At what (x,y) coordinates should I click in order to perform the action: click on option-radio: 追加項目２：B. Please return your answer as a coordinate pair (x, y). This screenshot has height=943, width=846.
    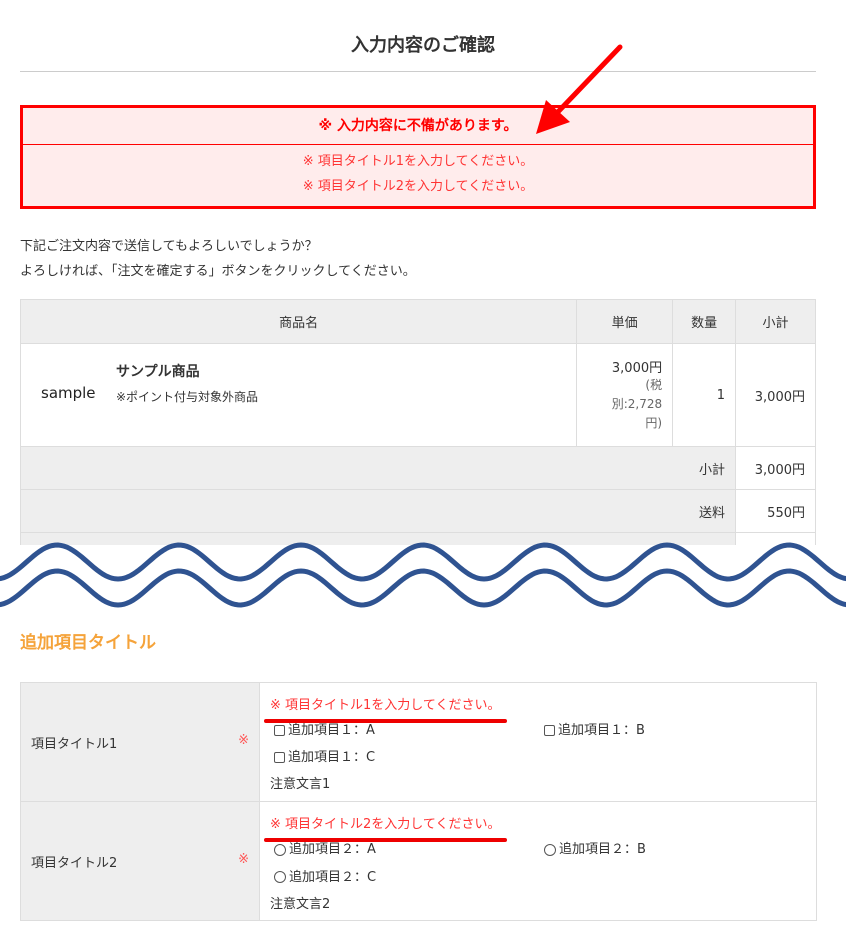
    Looking at the image, I should click on (595, 849).